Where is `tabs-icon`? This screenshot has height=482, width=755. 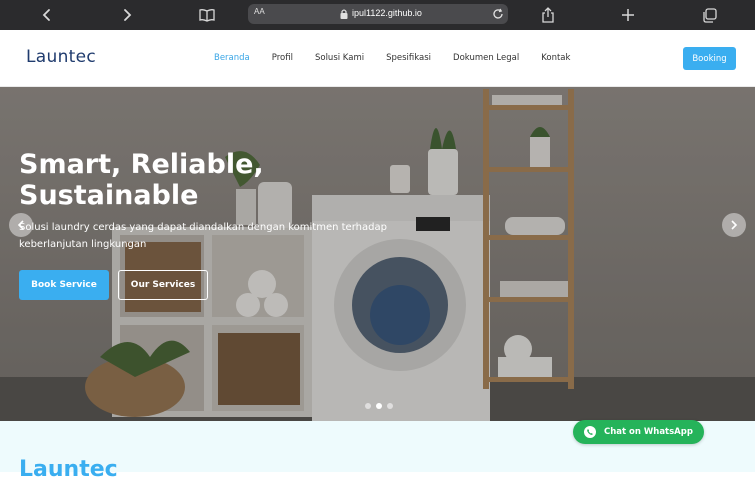 tabs-icon is located at coordinates (709, 15).